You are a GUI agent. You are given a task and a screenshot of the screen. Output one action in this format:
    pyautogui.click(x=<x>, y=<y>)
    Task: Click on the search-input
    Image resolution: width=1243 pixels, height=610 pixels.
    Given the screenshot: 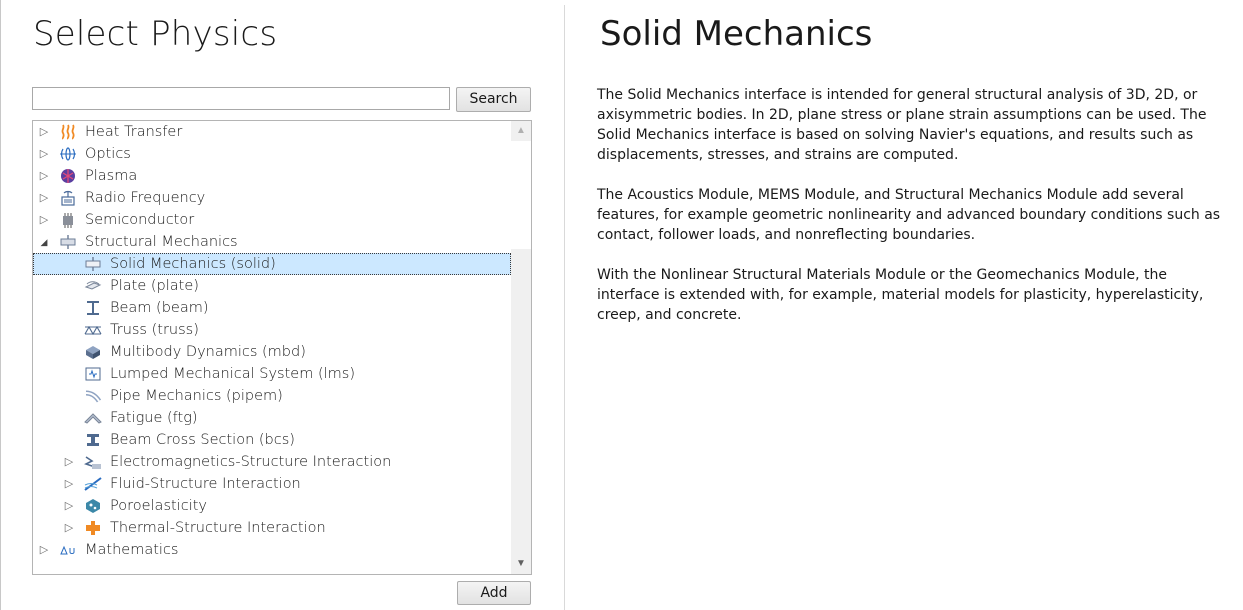 What is the action you would take?
    pyautogui.click(x=241, y=98)
    